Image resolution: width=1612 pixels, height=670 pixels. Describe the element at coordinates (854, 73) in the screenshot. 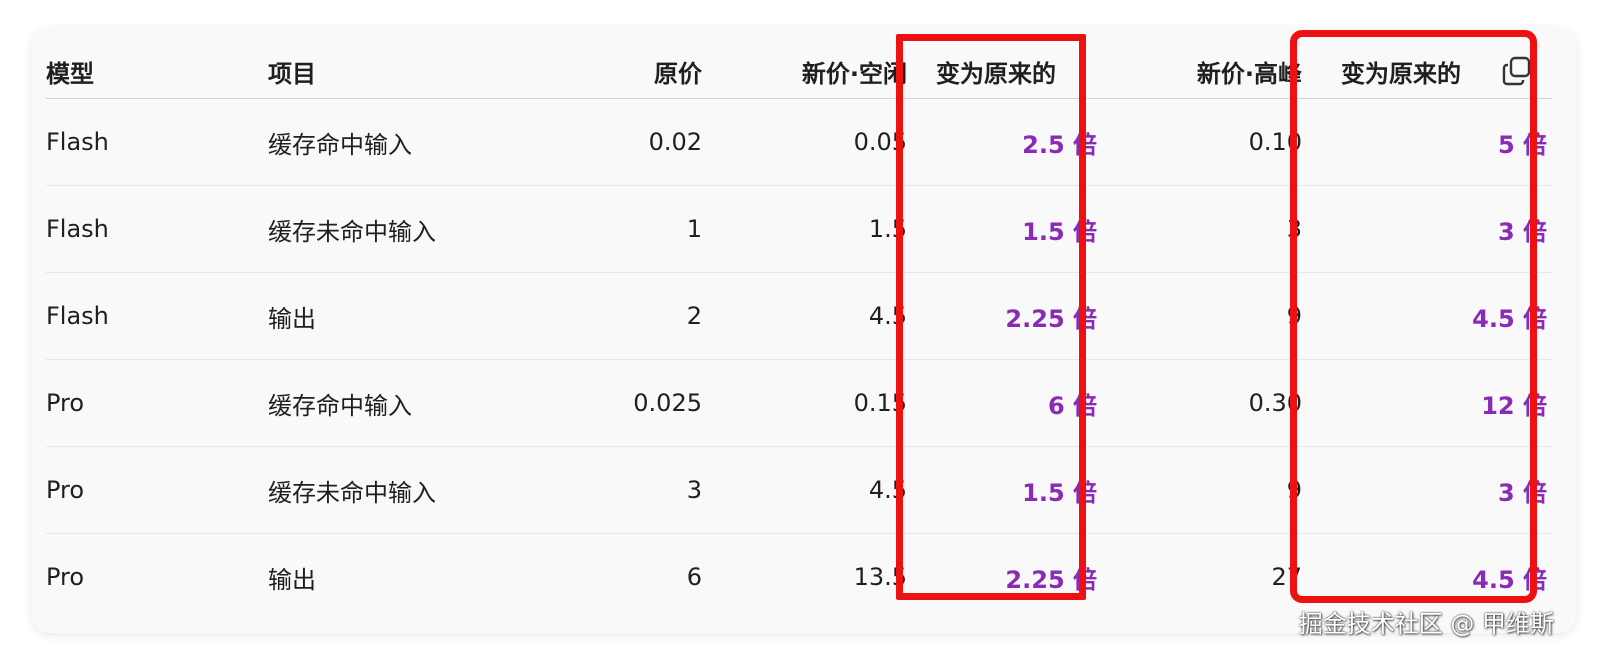

I see `header-new-price-idle: 新价·空闲` at that location.